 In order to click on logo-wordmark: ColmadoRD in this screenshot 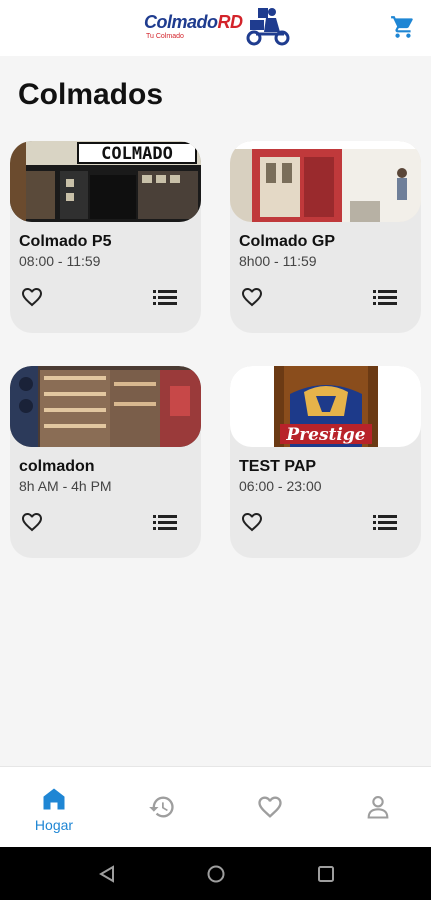, I will do `click(193, 22)`.